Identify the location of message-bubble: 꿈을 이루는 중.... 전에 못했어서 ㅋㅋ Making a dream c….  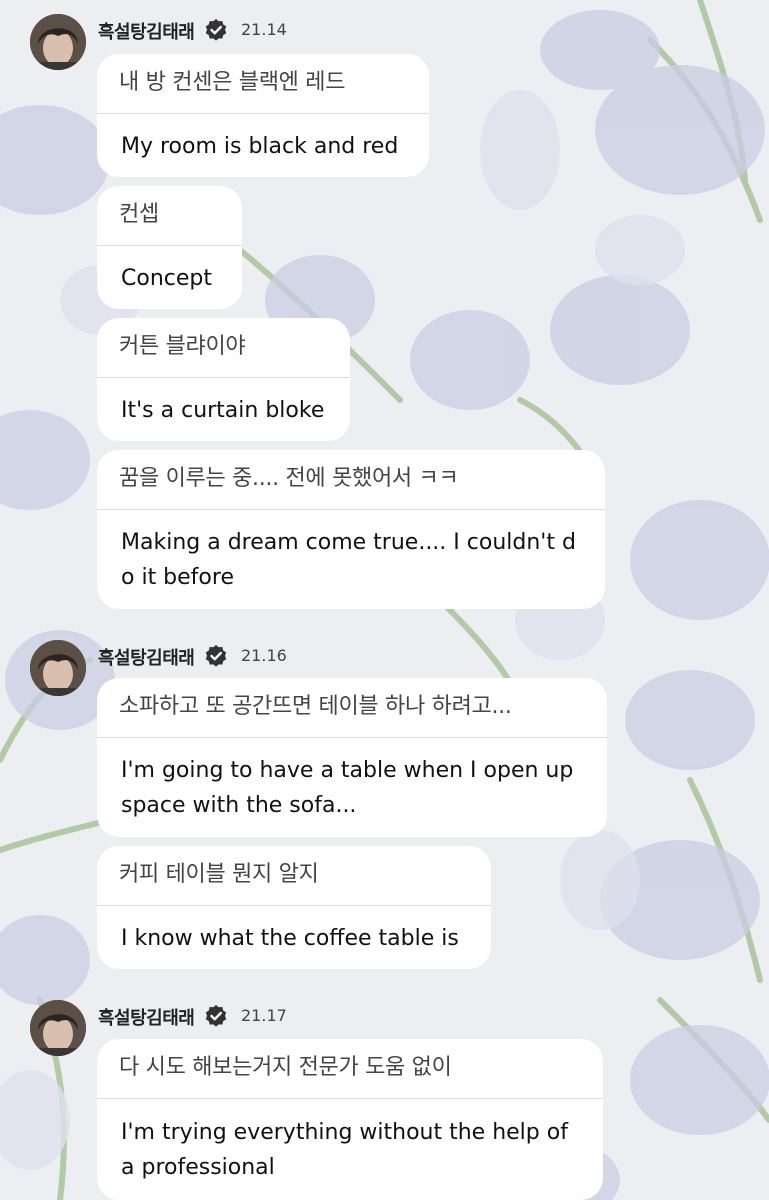
(351, 529).